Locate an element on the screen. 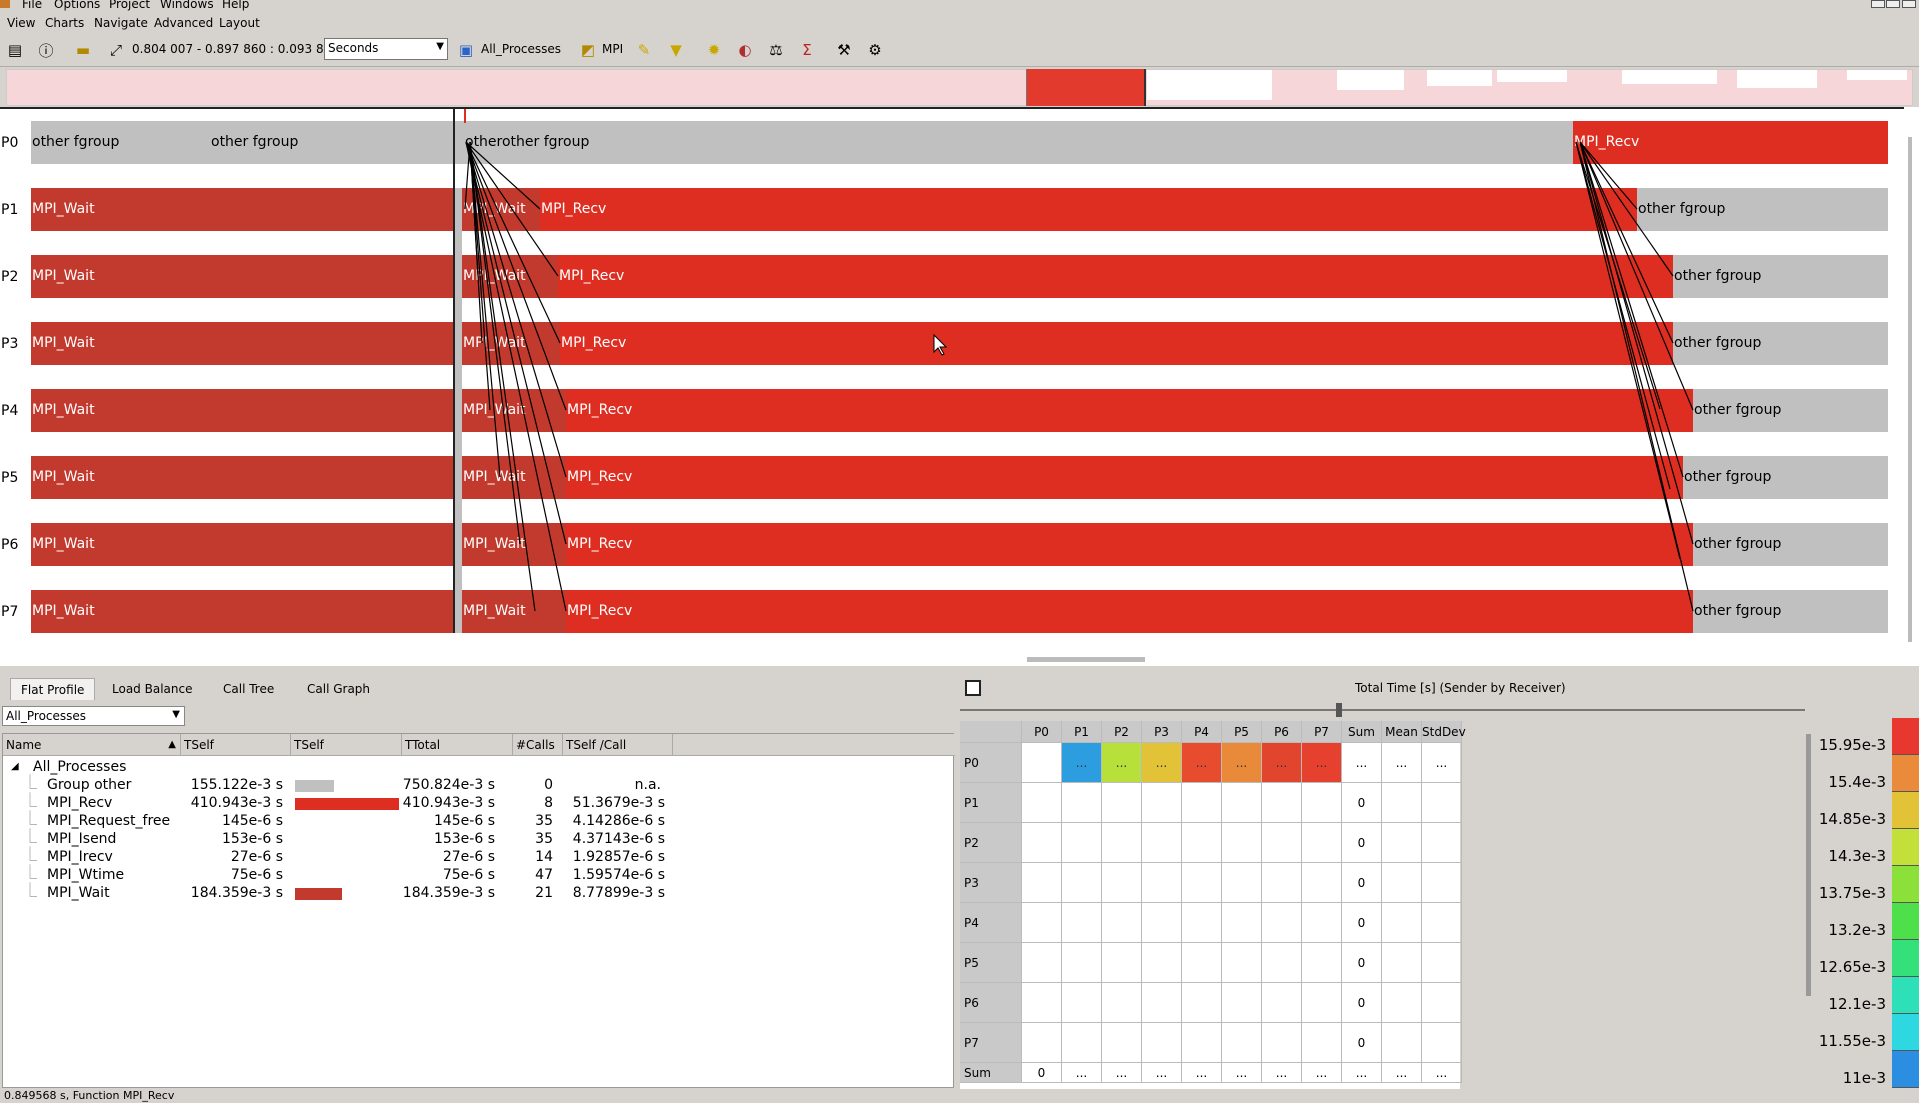  table-row: ⎿ MPI_Wtime 75e-6 s 75e-6 s 47 1.59574e-6 s is located at coordinates (353, 874).